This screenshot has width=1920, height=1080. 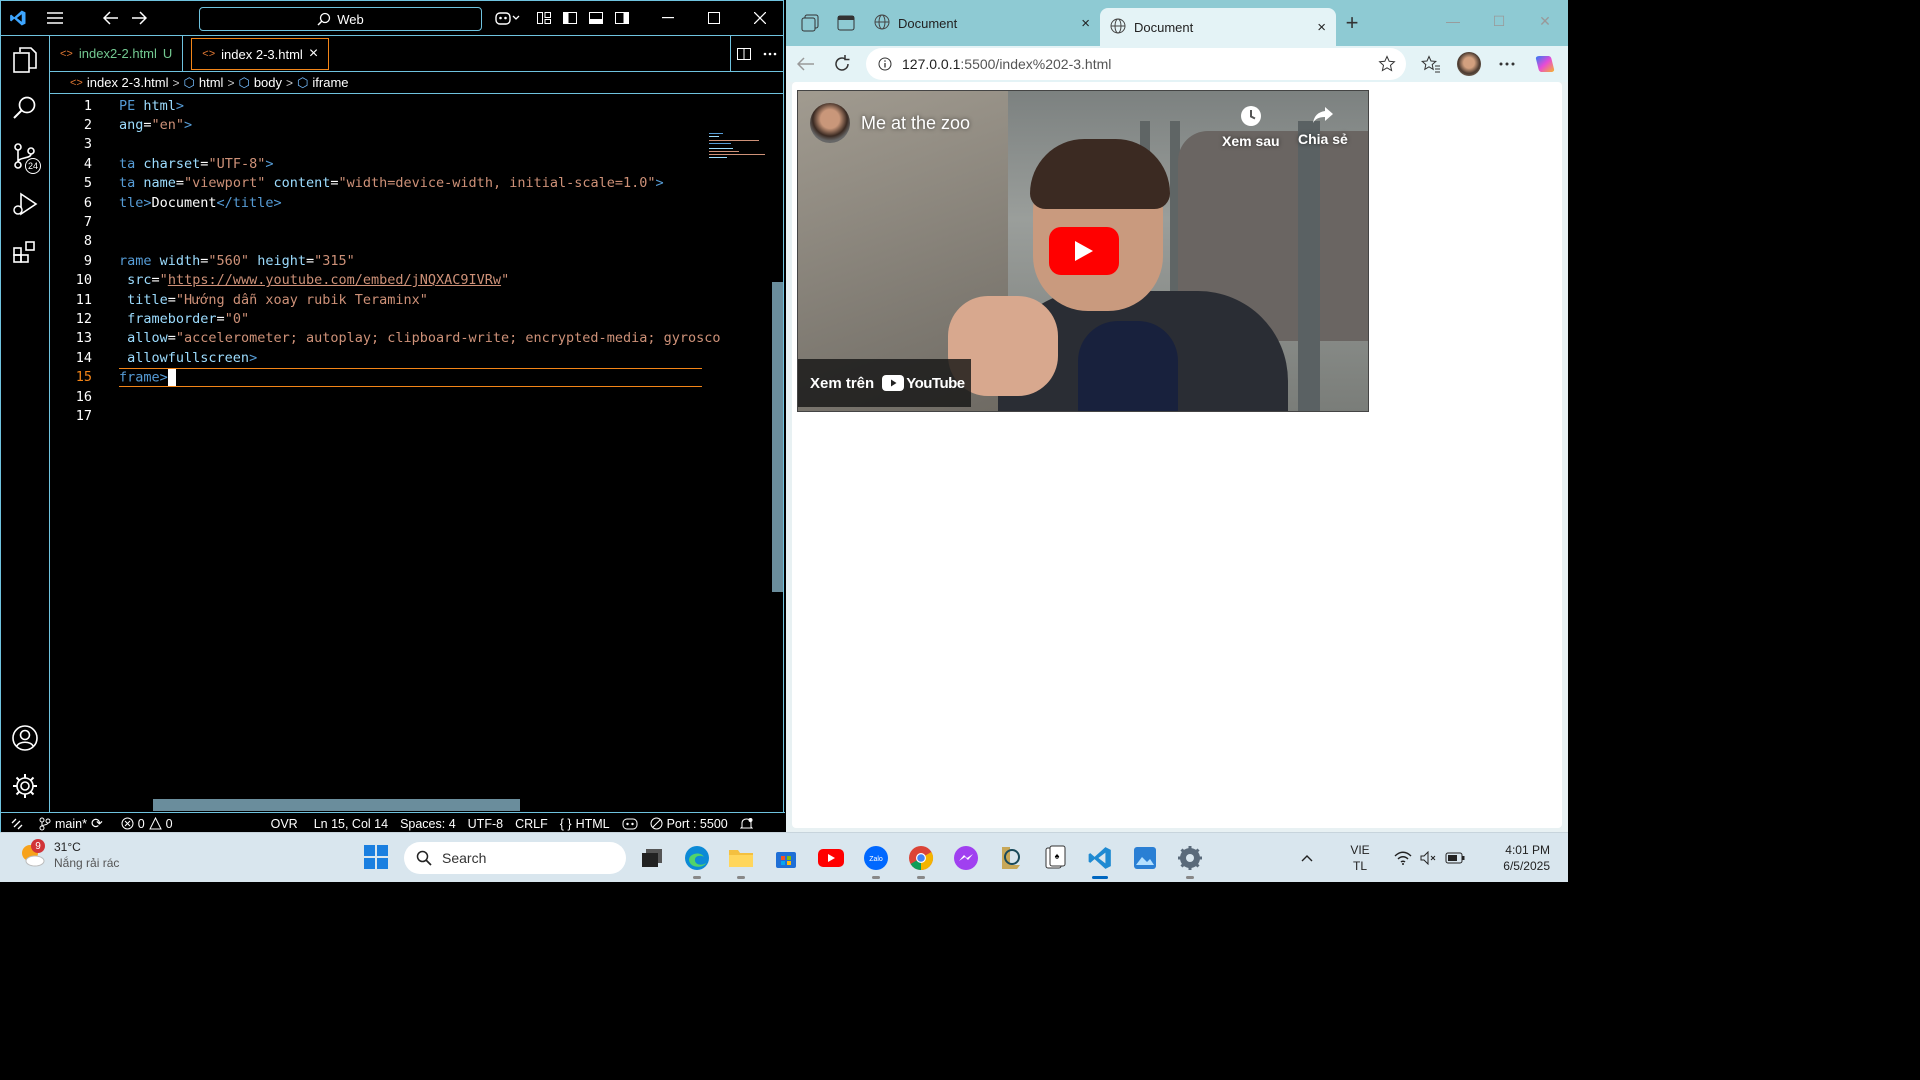 I want to click on code-line: 12 frameborder="0", so click(x=416, y=318).